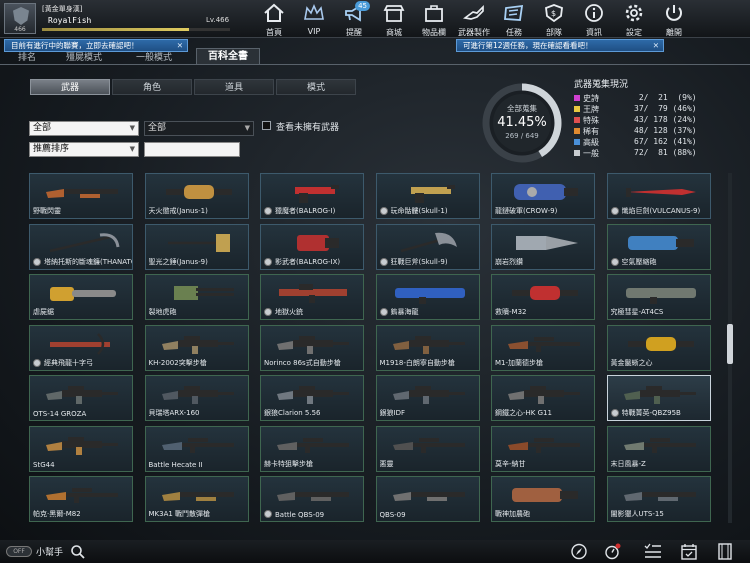 The width and height of the screenshot is (750, 563). What do you see at coordinates (434, 19) in the screenshot?
I see `nav-inventory: 物品欄` at bounding box center [434, 19].